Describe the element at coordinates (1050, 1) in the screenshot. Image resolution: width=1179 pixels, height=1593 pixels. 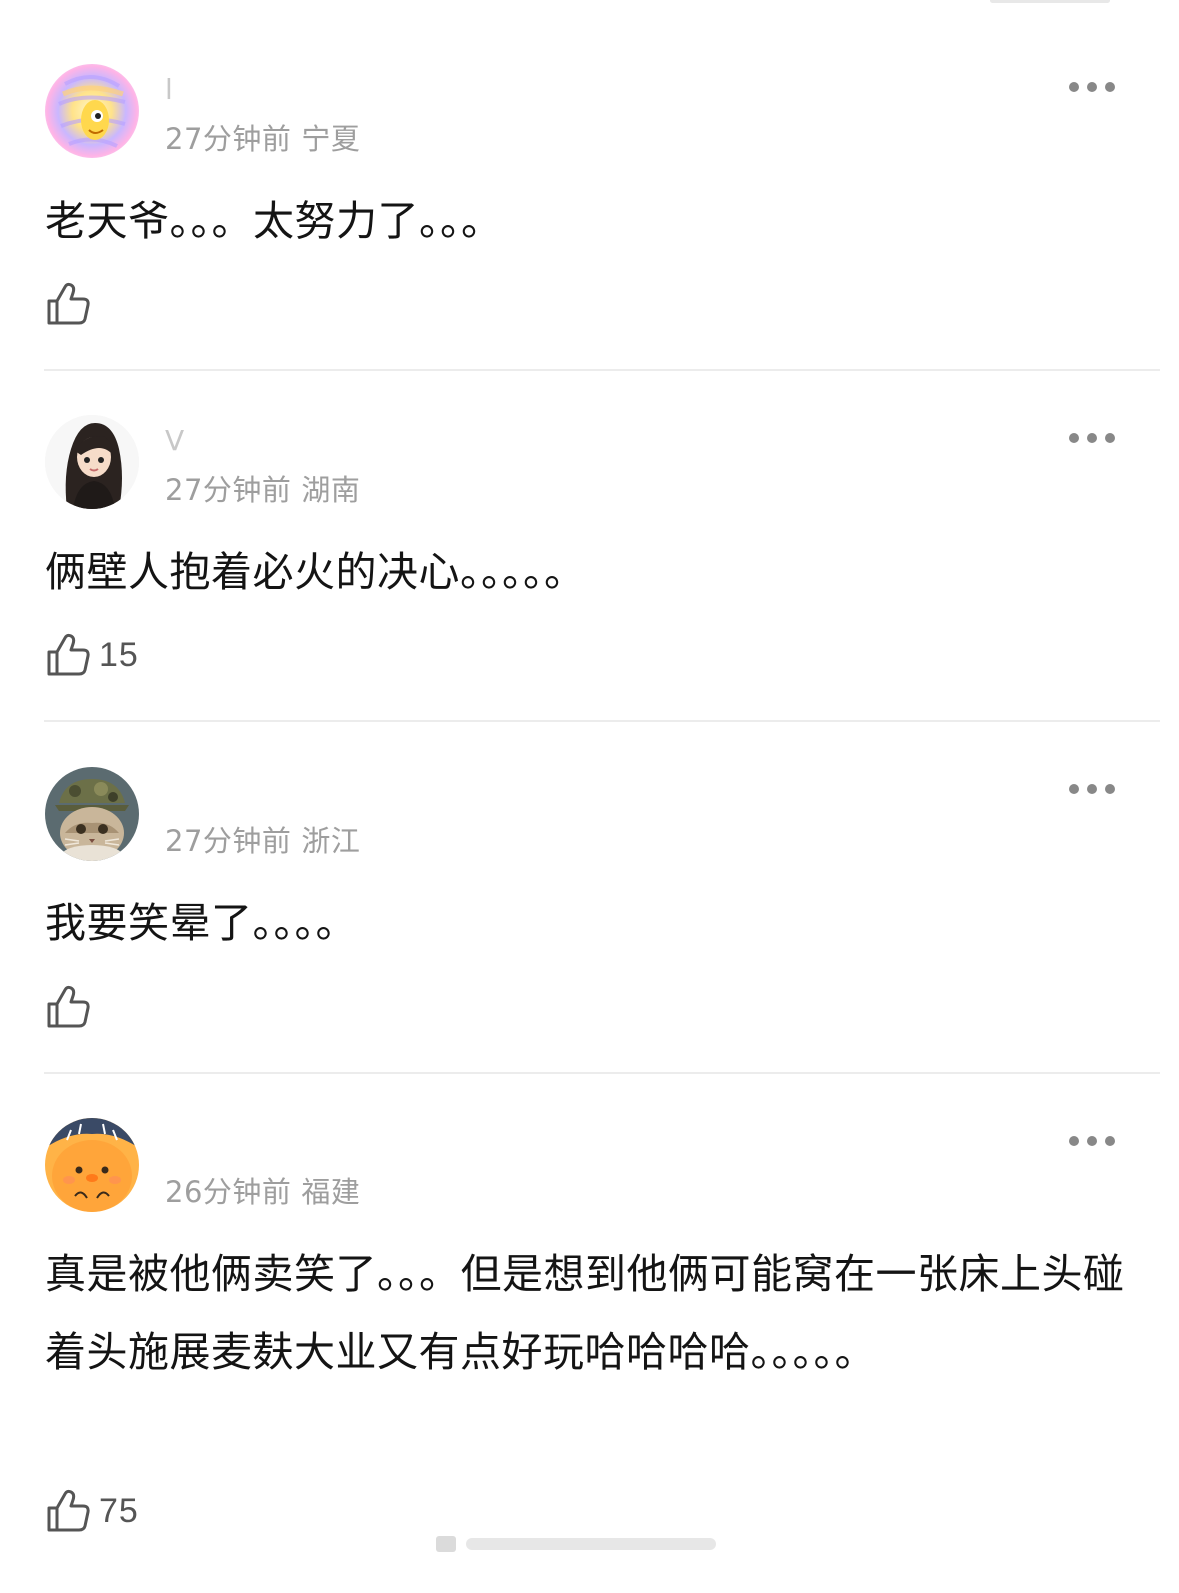
I see `top-handle` at that location.